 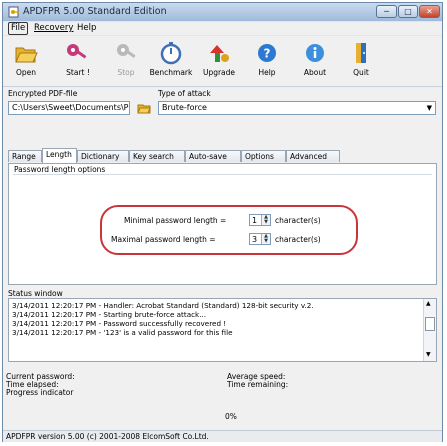 I want to click on help-button: ? Help, so click(x=267, y=61).